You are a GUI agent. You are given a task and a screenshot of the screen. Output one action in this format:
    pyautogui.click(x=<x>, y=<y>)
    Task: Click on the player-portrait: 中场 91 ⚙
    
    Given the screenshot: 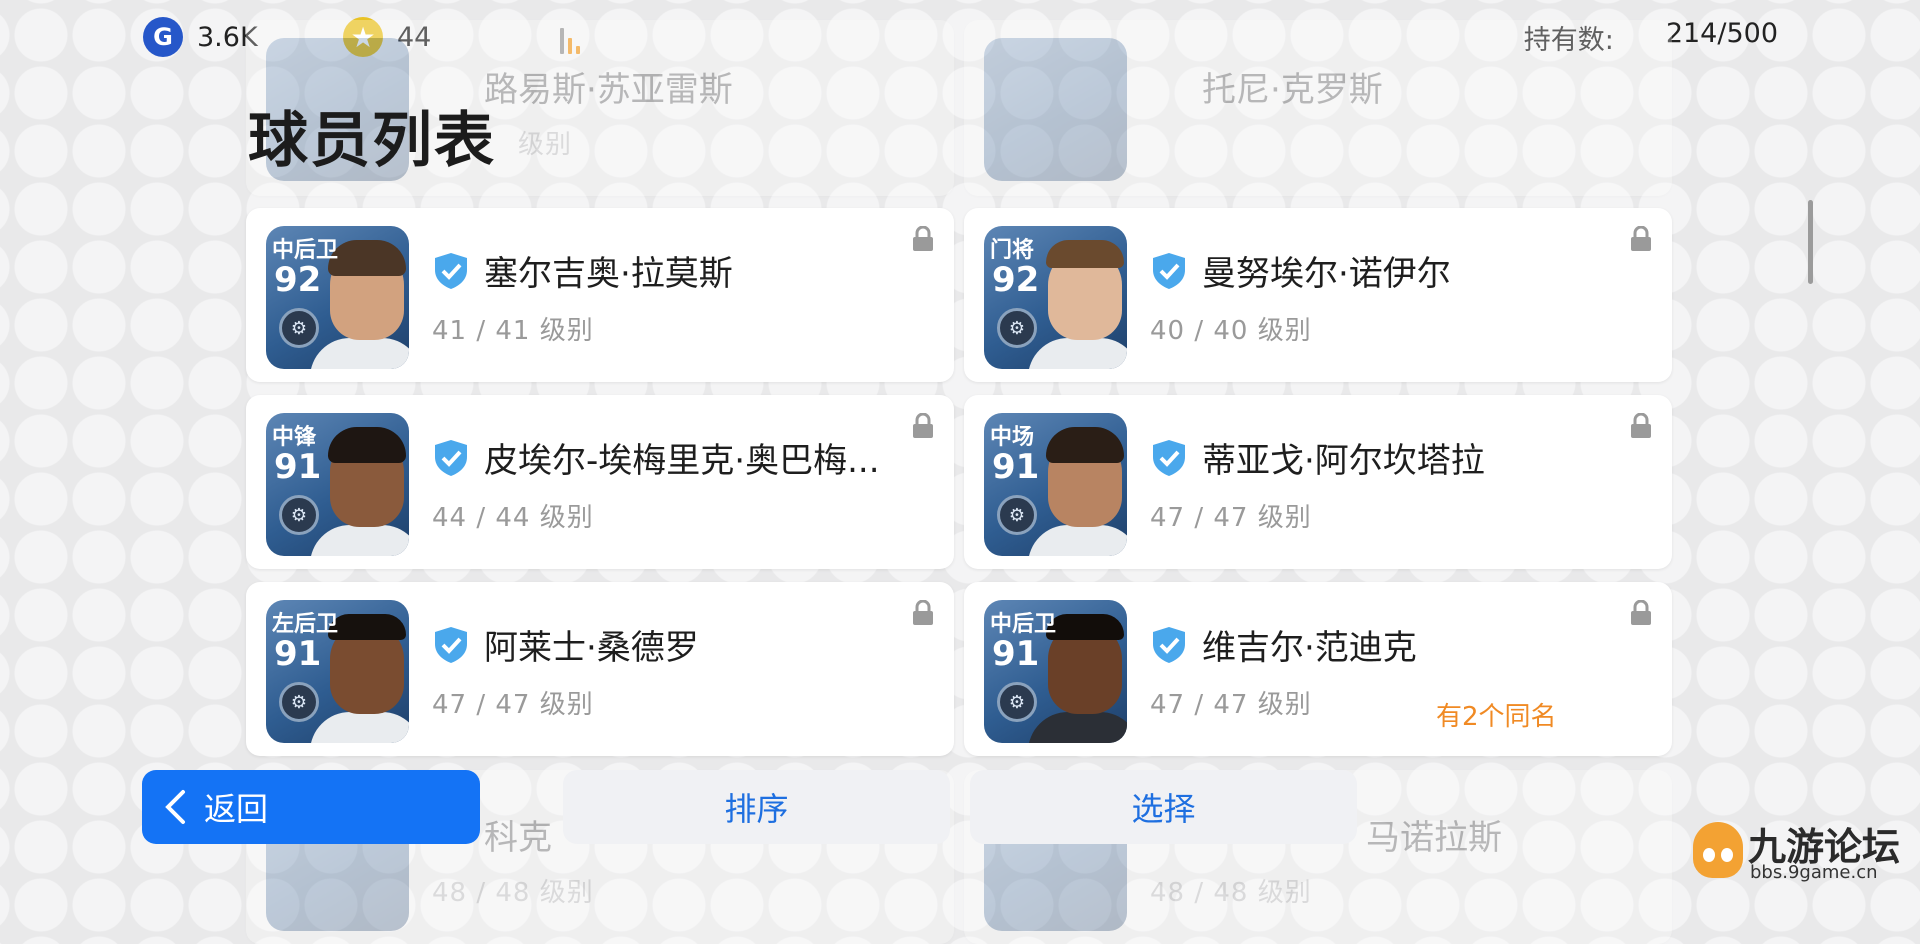 What is the action you would take?
    pyautogui.click(x=1055, y=484)
    